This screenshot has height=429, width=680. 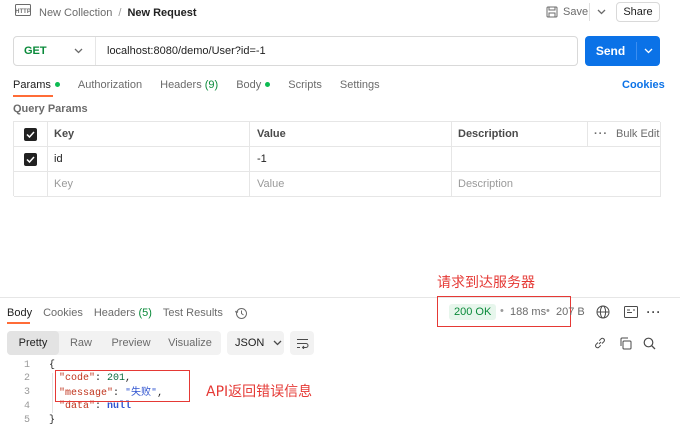 I want to click on response-code-gutter: 1 2 3 4 5, so click(x=20, y=394).